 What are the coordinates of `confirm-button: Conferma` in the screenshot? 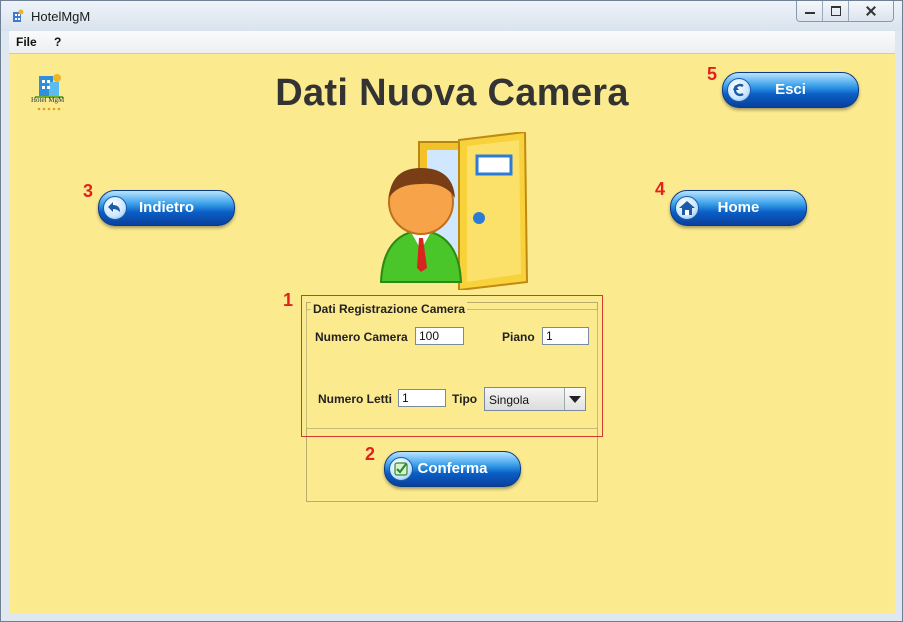 It's located at (452, 469).